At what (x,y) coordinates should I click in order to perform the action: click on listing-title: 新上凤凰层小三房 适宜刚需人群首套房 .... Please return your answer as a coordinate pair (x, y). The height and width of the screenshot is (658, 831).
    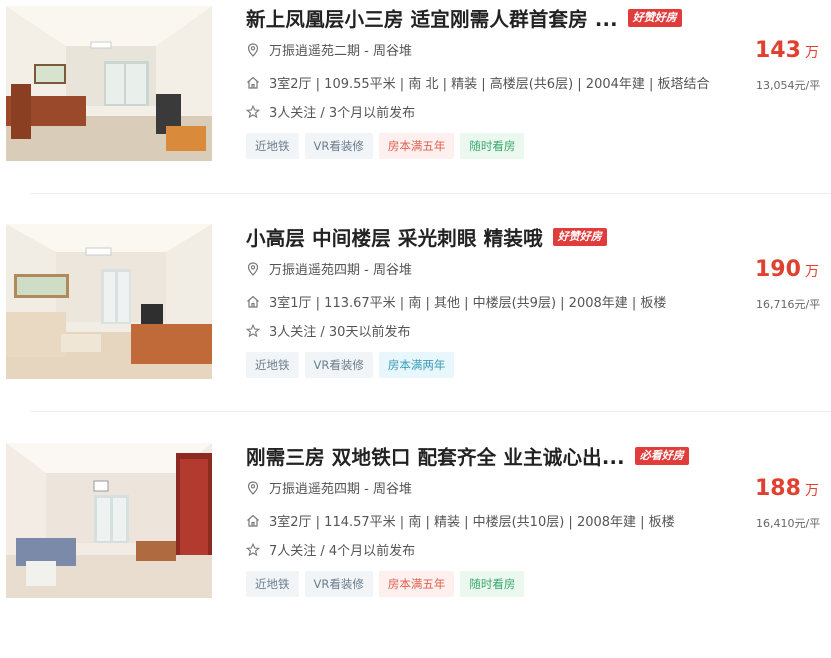
    Looking at the image, I should click on (432, 17).